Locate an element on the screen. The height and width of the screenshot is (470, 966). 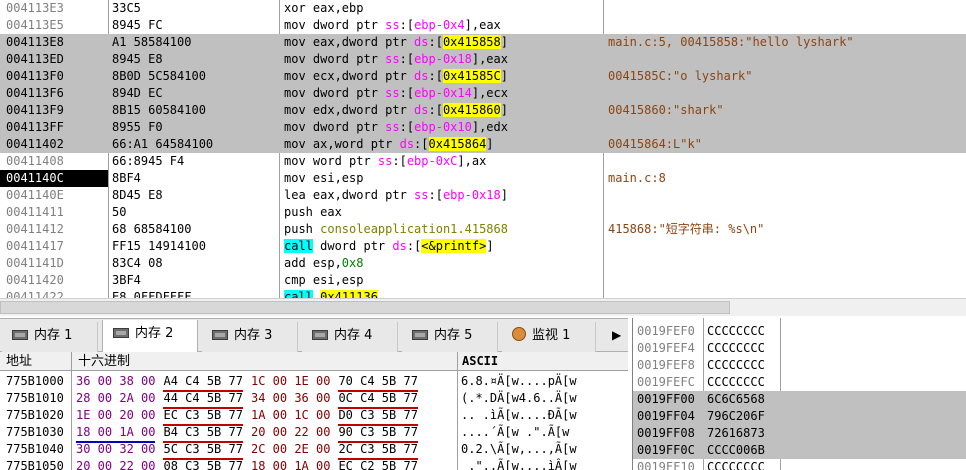
disasm-row: 00411411 50 push eax is located at coordinates (483, 212).